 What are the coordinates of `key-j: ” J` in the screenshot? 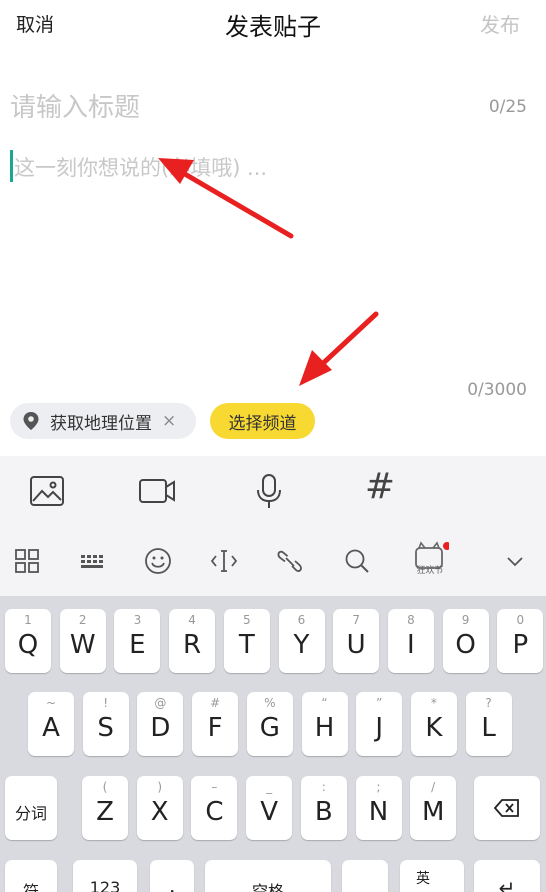 It's located at (379, 724).